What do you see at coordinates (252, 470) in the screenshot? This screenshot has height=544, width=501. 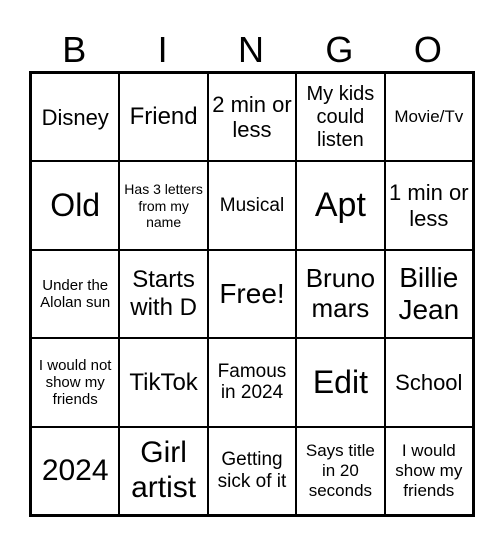 I see `bingo-cell: Getting sick of it` at bounding box center [252, 470].